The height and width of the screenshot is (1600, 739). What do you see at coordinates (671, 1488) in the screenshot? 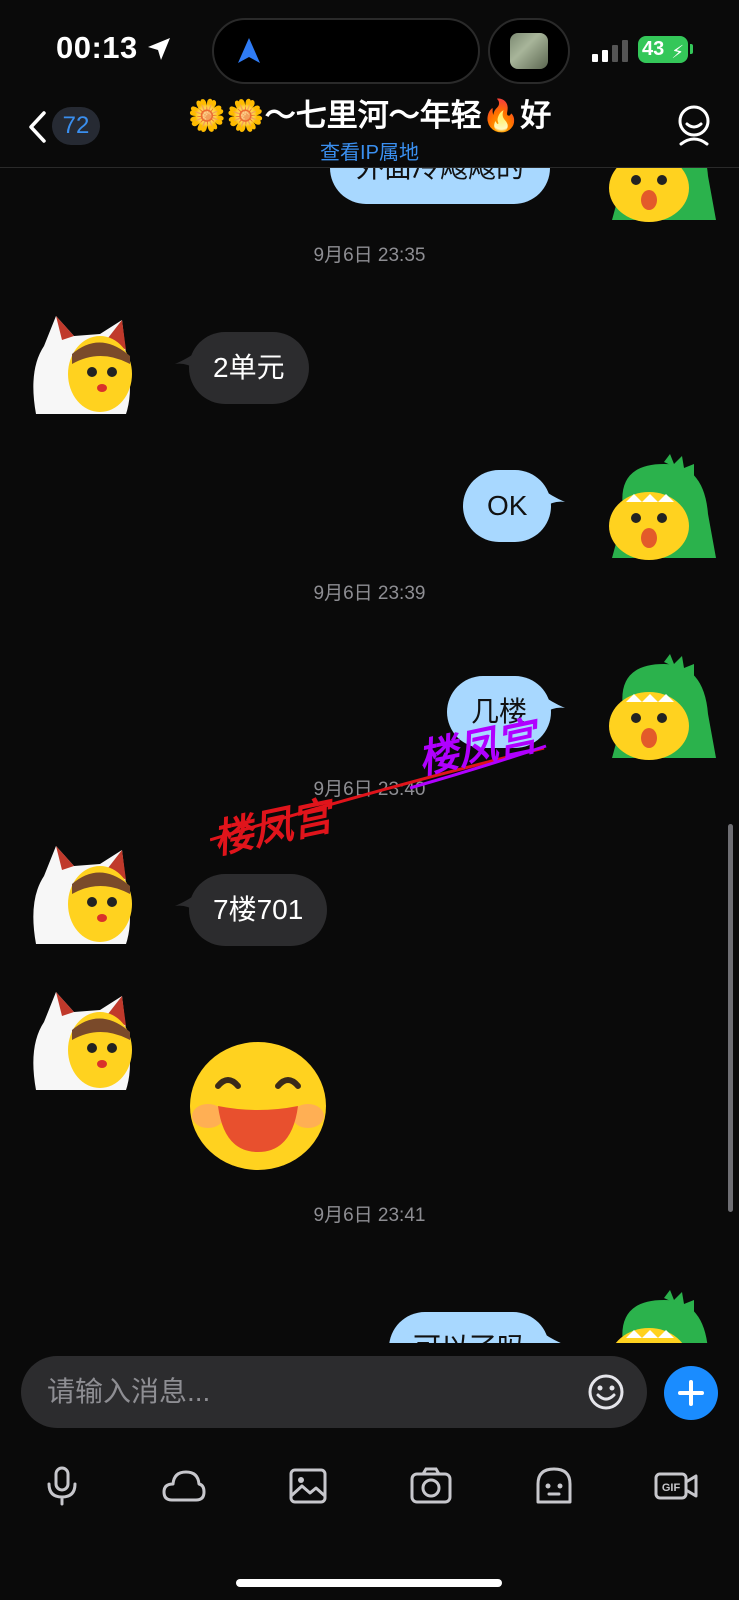
I see `svg-text: GIF` at bounding box center [671, 1488].